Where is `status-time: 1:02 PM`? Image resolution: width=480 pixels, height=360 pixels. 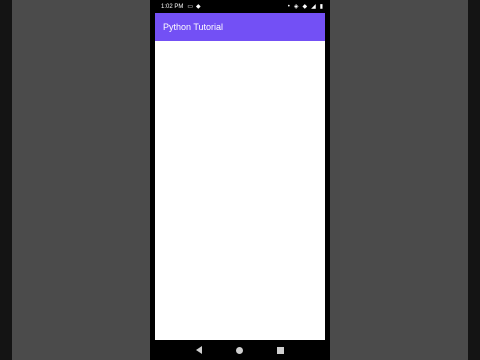
status-time: 1:02 PM is located at coordinates (172, 6).